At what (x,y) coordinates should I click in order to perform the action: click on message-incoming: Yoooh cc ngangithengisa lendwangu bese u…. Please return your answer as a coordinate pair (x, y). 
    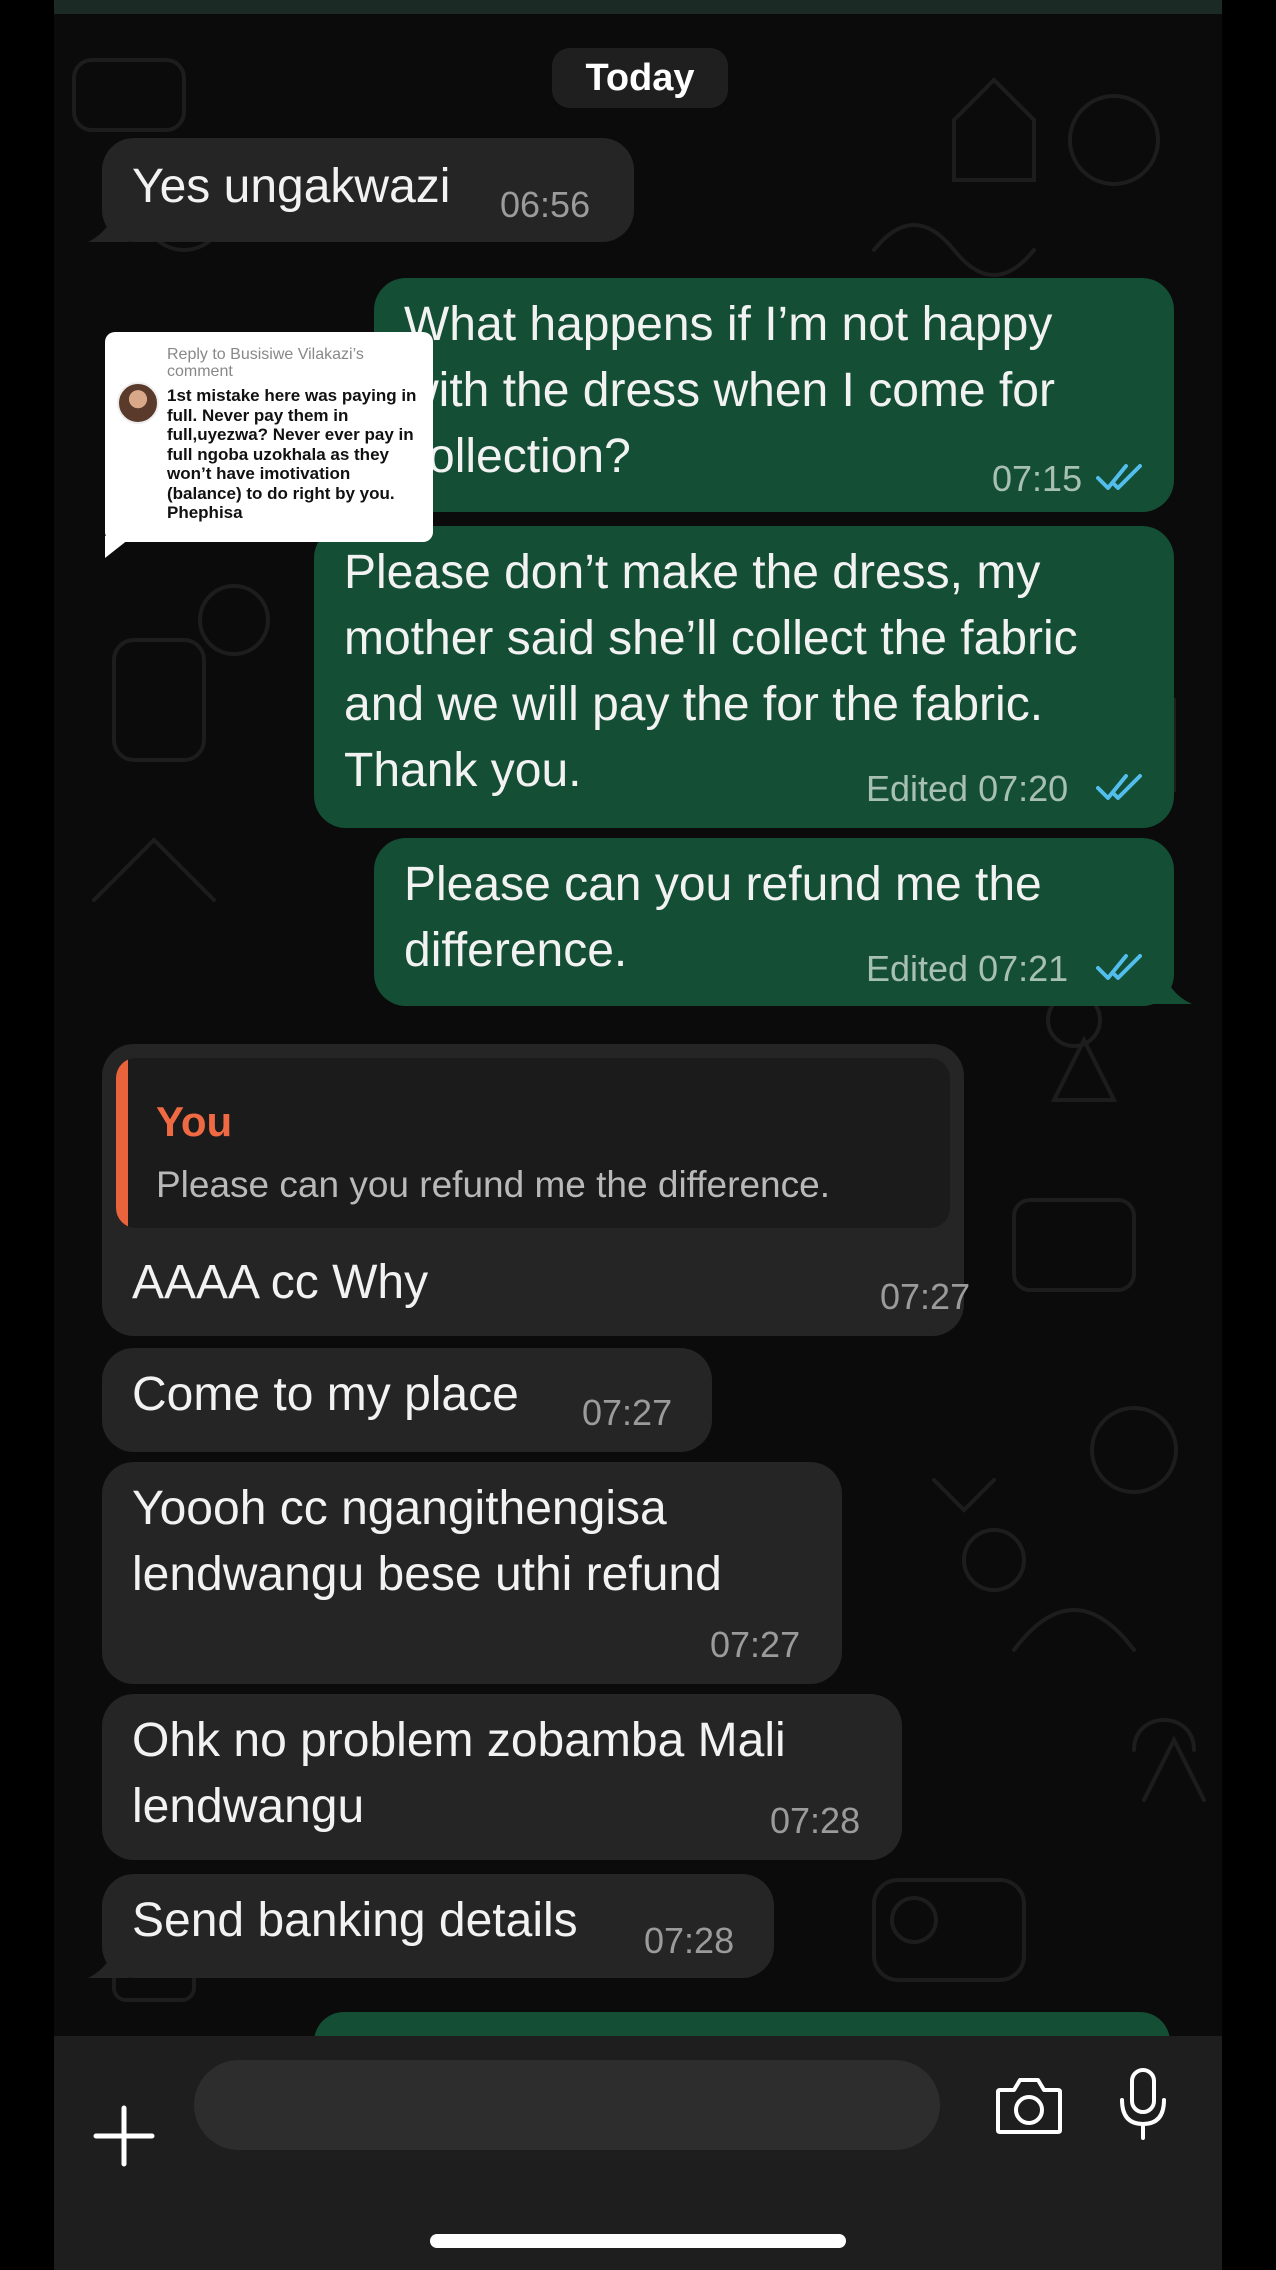
    Looking at the image, I should click on (472, 1573).